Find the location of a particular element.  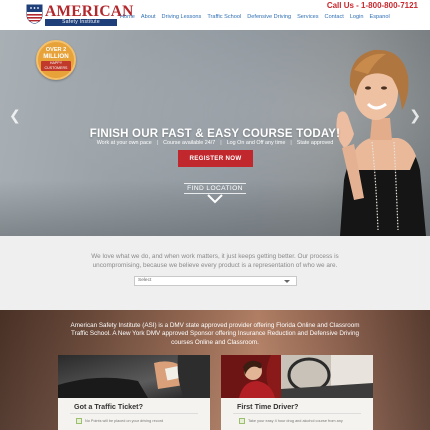

logo-tagline: Safety Institute is located at coordinates (81, 22).